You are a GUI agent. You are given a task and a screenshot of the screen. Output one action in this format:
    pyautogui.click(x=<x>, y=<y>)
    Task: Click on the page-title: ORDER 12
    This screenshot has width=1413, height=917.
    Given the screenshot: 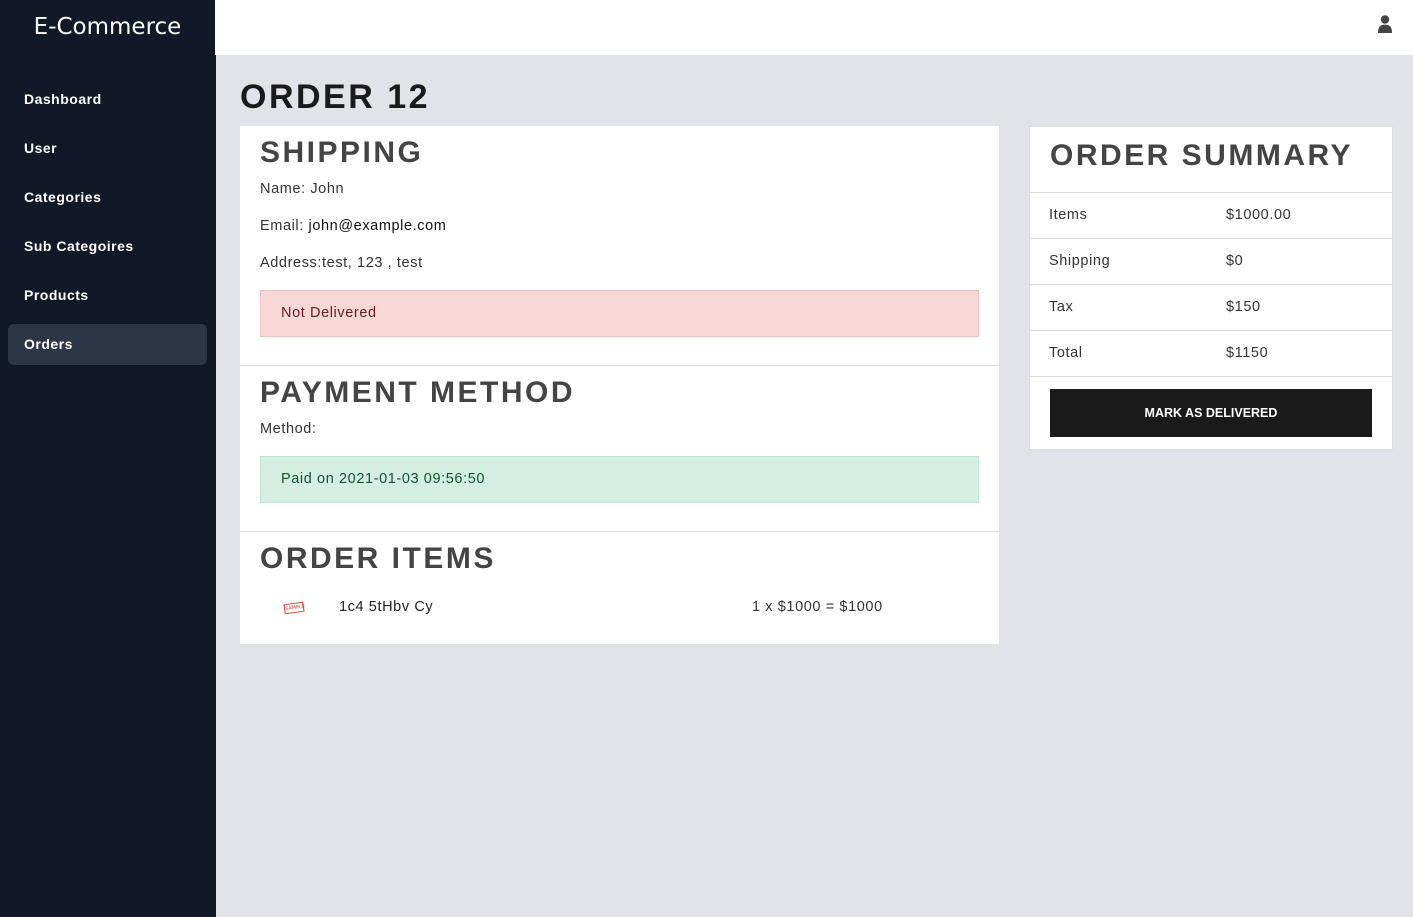 What is the action you would take?
    pyautogui.click(x=335, y=97)
    